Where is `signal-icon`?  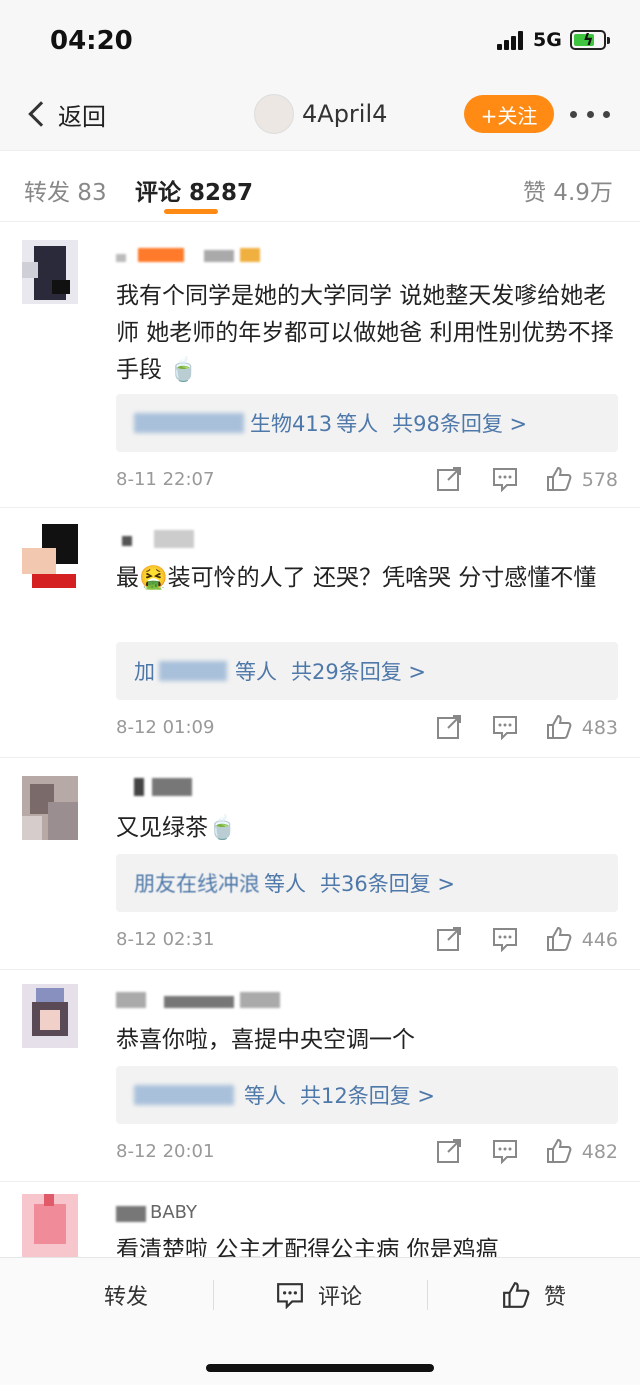 signal-icon is located at coordinates (511, 40).